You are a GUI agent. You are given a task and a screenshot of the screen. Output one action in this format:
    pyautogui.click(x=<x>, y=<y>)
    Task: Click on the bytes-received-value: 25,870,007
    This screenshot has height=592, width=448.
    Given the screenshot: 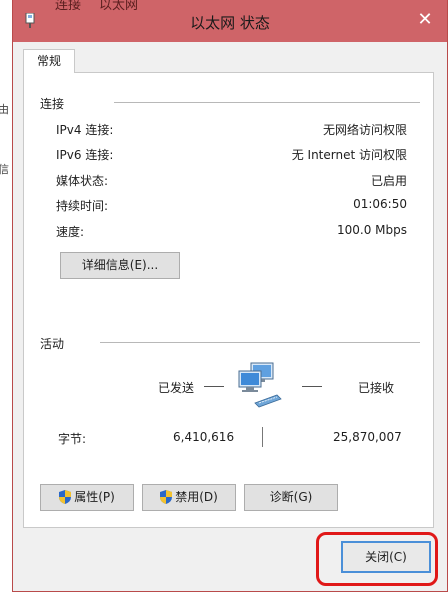 What is the action you would take?
    pyautogui.click(x=367, y=437)
    